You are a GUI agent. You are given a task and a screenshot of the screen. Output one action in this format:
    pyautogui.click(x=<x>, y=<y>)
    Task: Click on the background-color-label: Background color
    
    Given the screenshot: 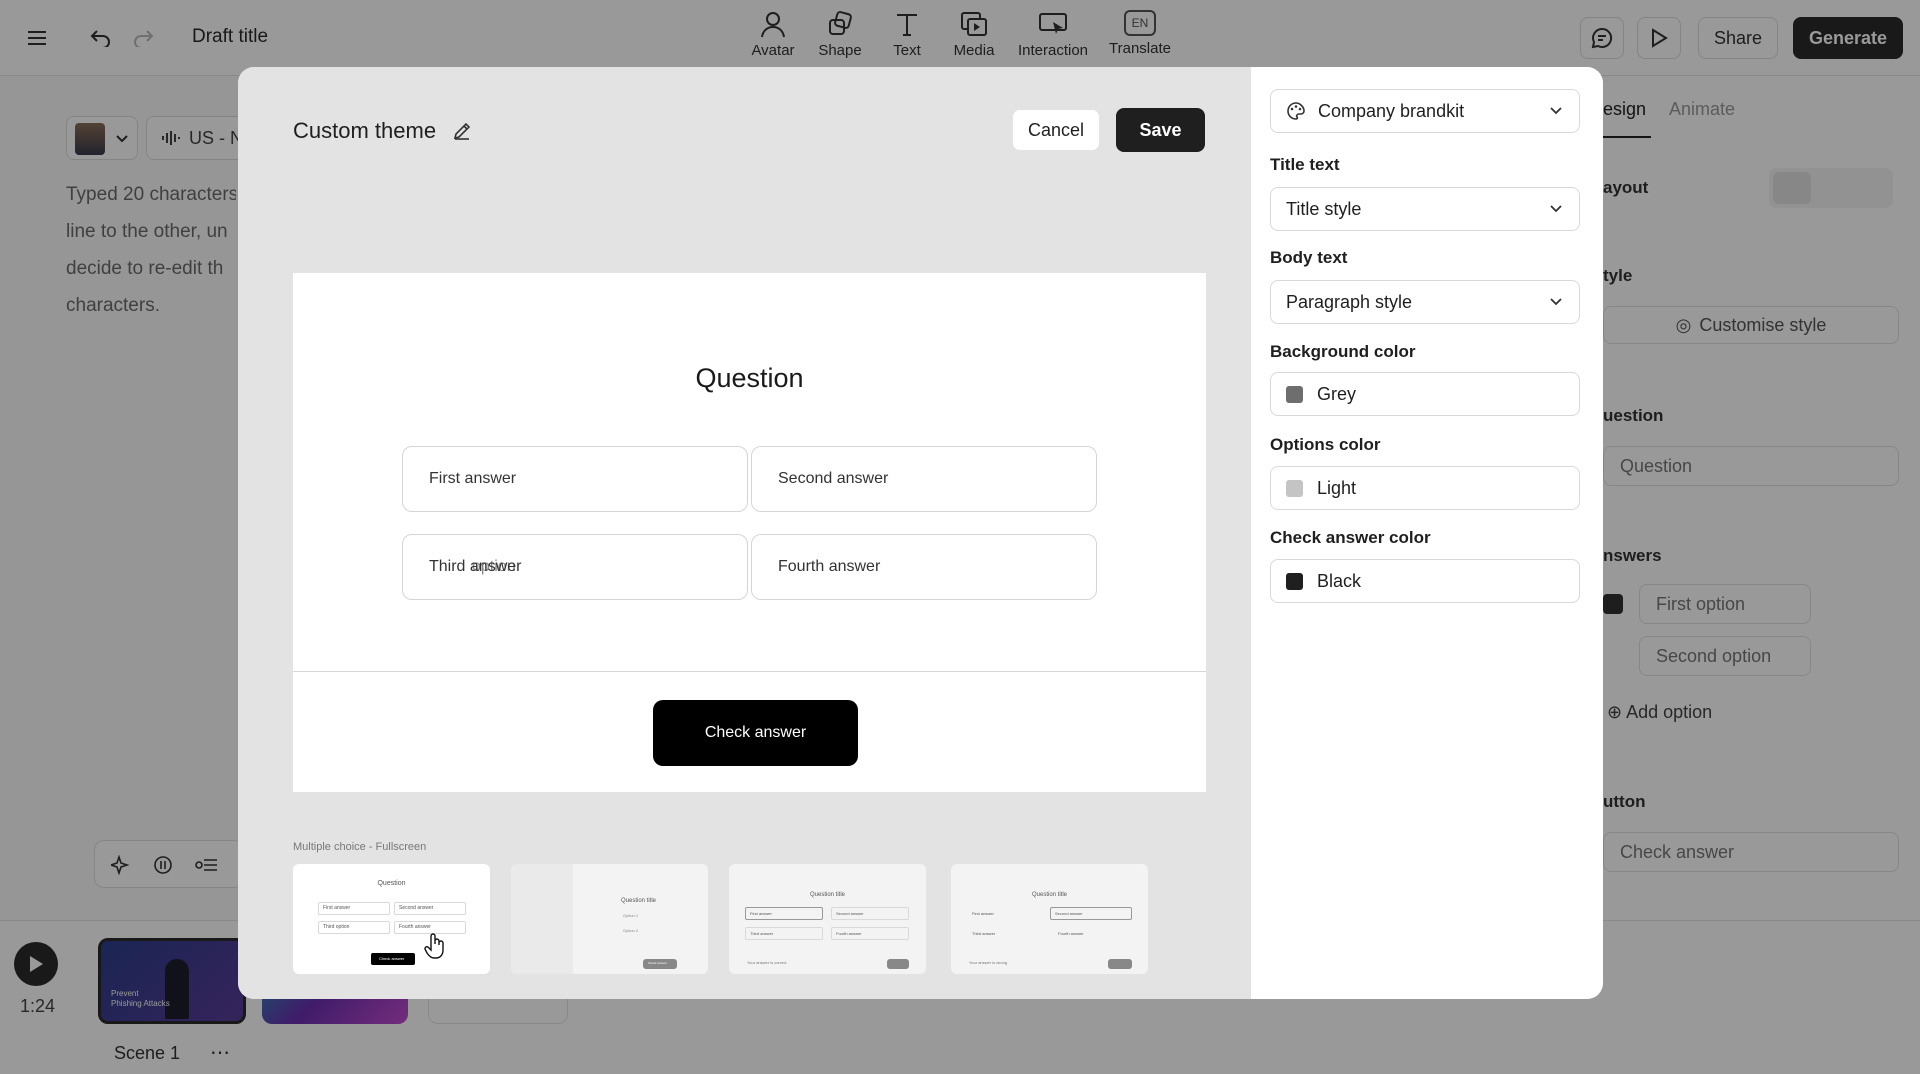 What is the action you would take?
    pyautogui.click(x=1343, y=351)
    